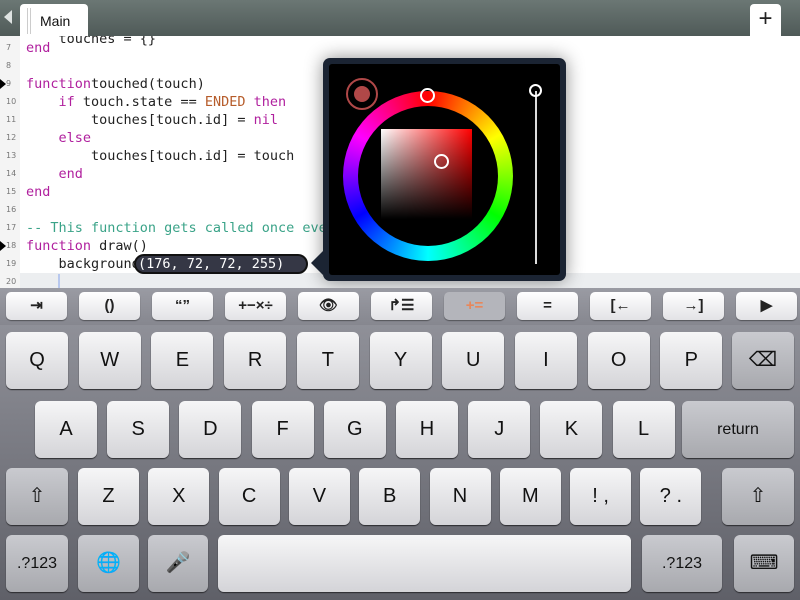 This screenshot has width=800, height=600. What do you see at coordinates (571, 429) in the screenshot?
I see `key-k: K` at bounding box center [571, 429].